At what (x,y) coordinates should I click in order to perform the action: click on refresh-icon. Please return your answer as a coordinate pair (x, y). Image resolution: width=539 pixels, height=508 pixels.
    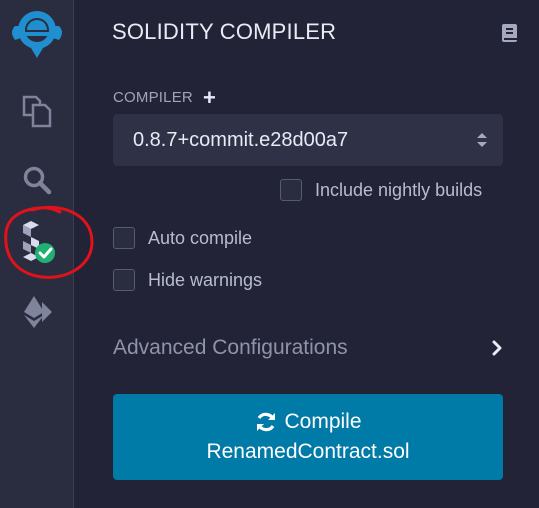
    Looking at the image, I should click on (266, 422).